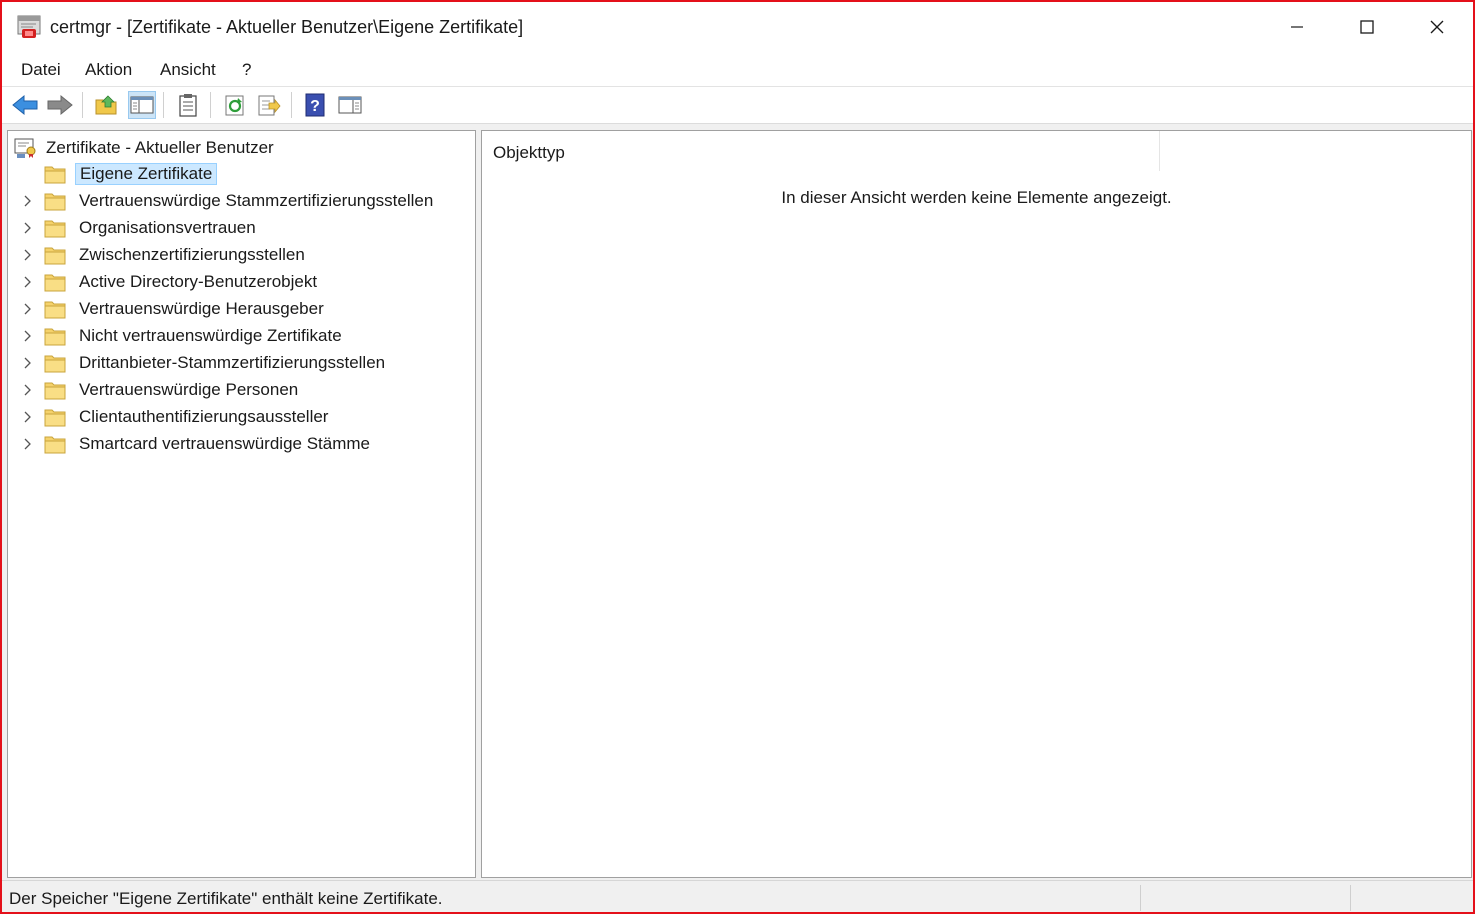 This screenshot has width=1475, height=914. Describe the element at coordinates (189, 389) in the screenshot. I see `tree-item-label: Vertrauenswürdige Personen` at that location.